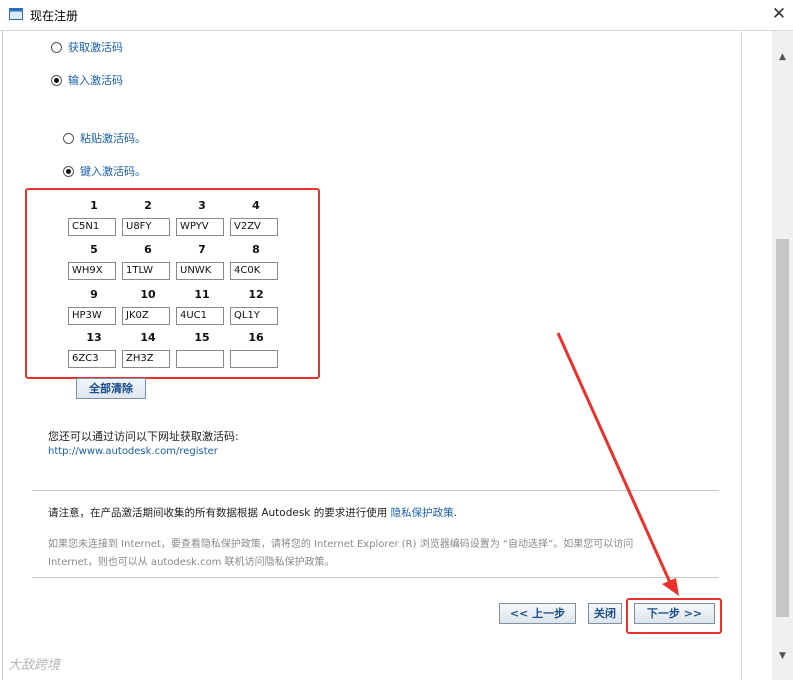 This screenshot has width=793, height=680. I want to click on privacy-policy-link: 隐私保护政策, so click(422, 513).